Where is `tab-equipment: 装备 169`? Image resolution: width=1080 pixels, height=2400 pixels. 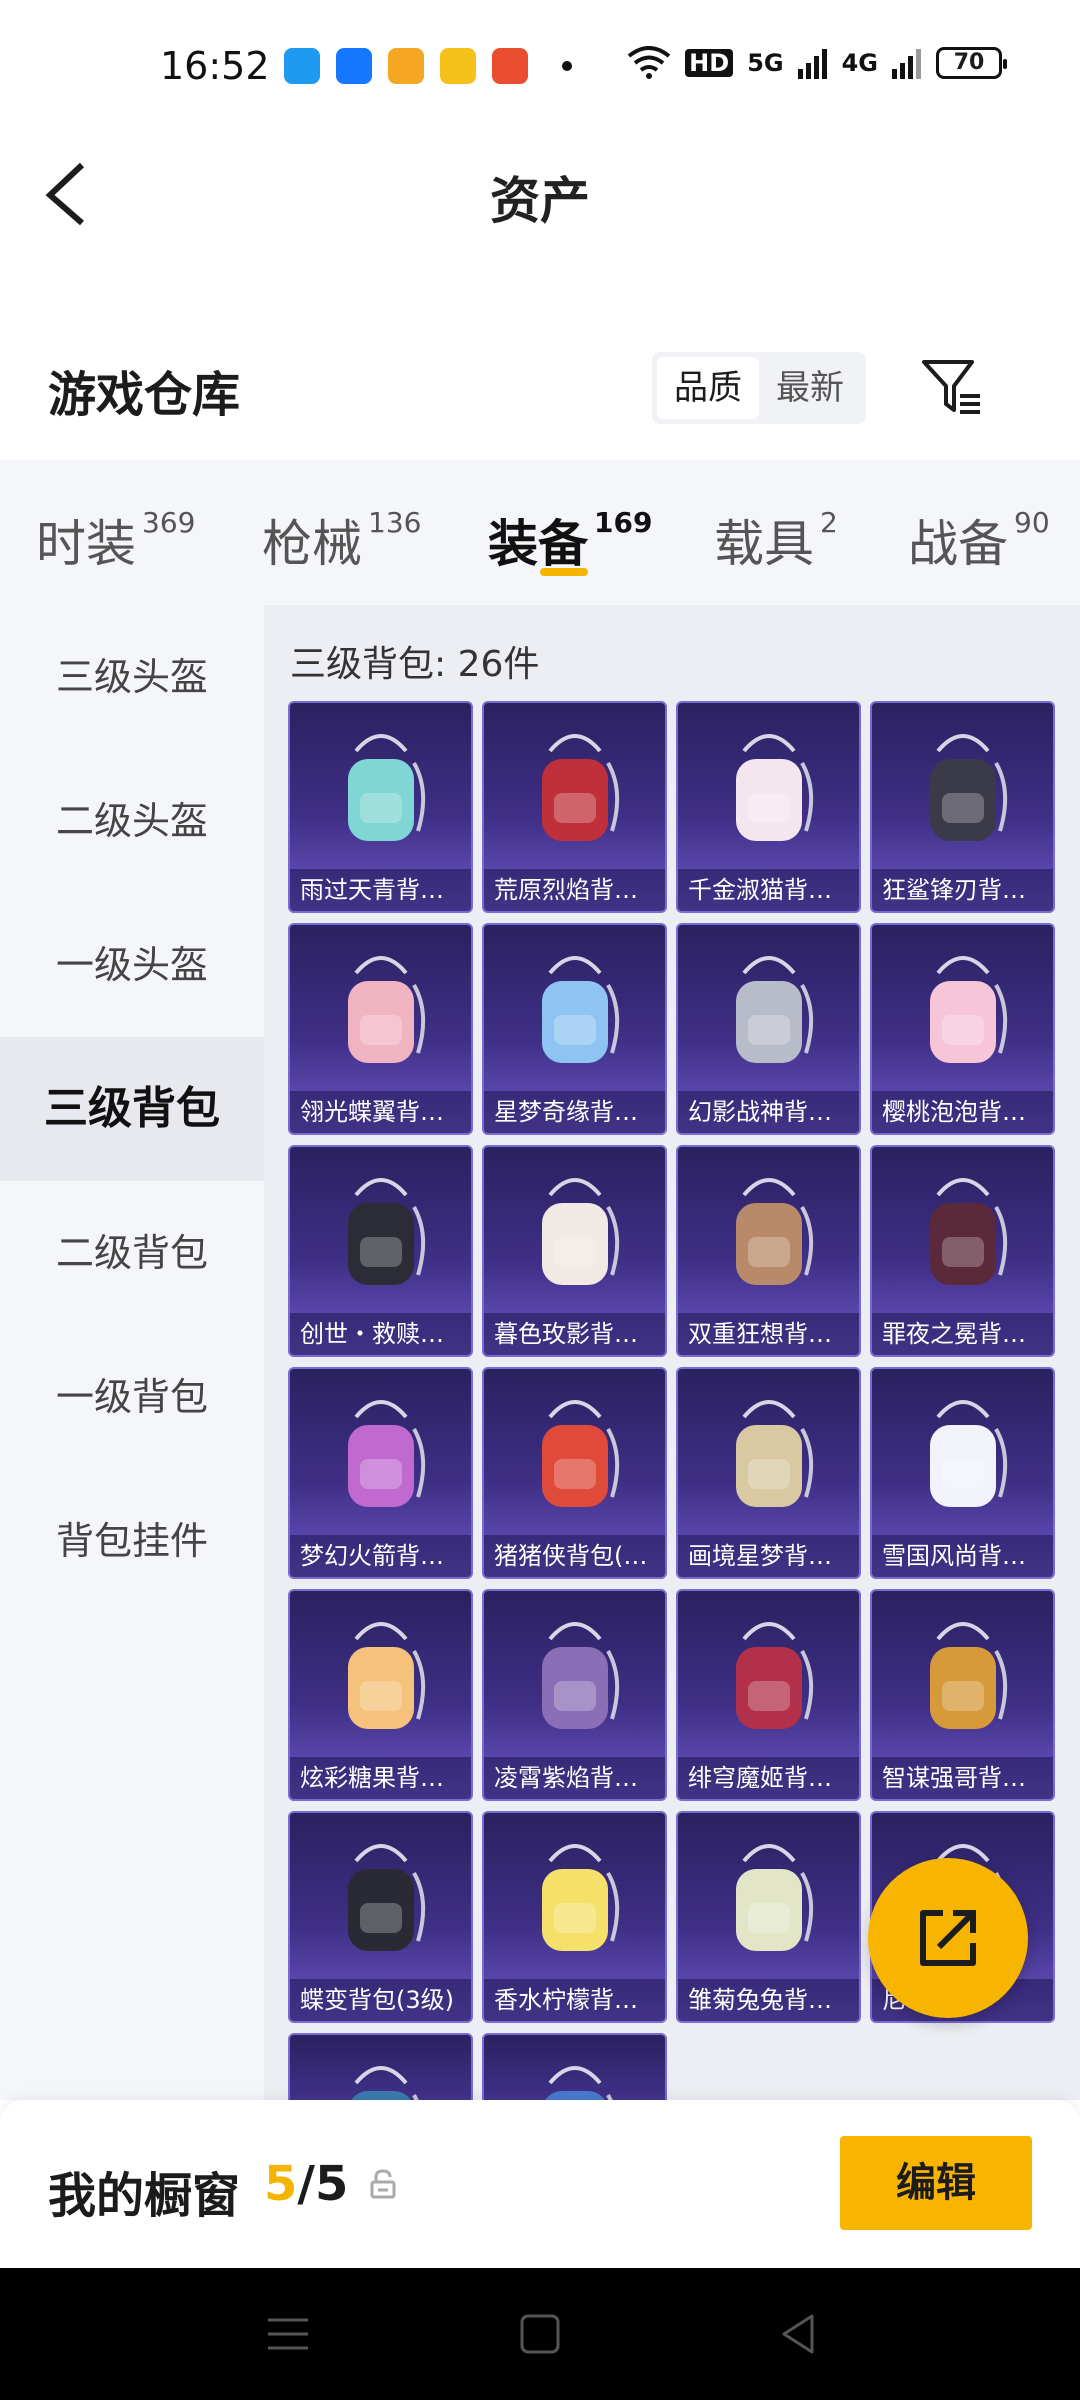
tab-equipment: 装备 169 is located at coordinates (570, 540).